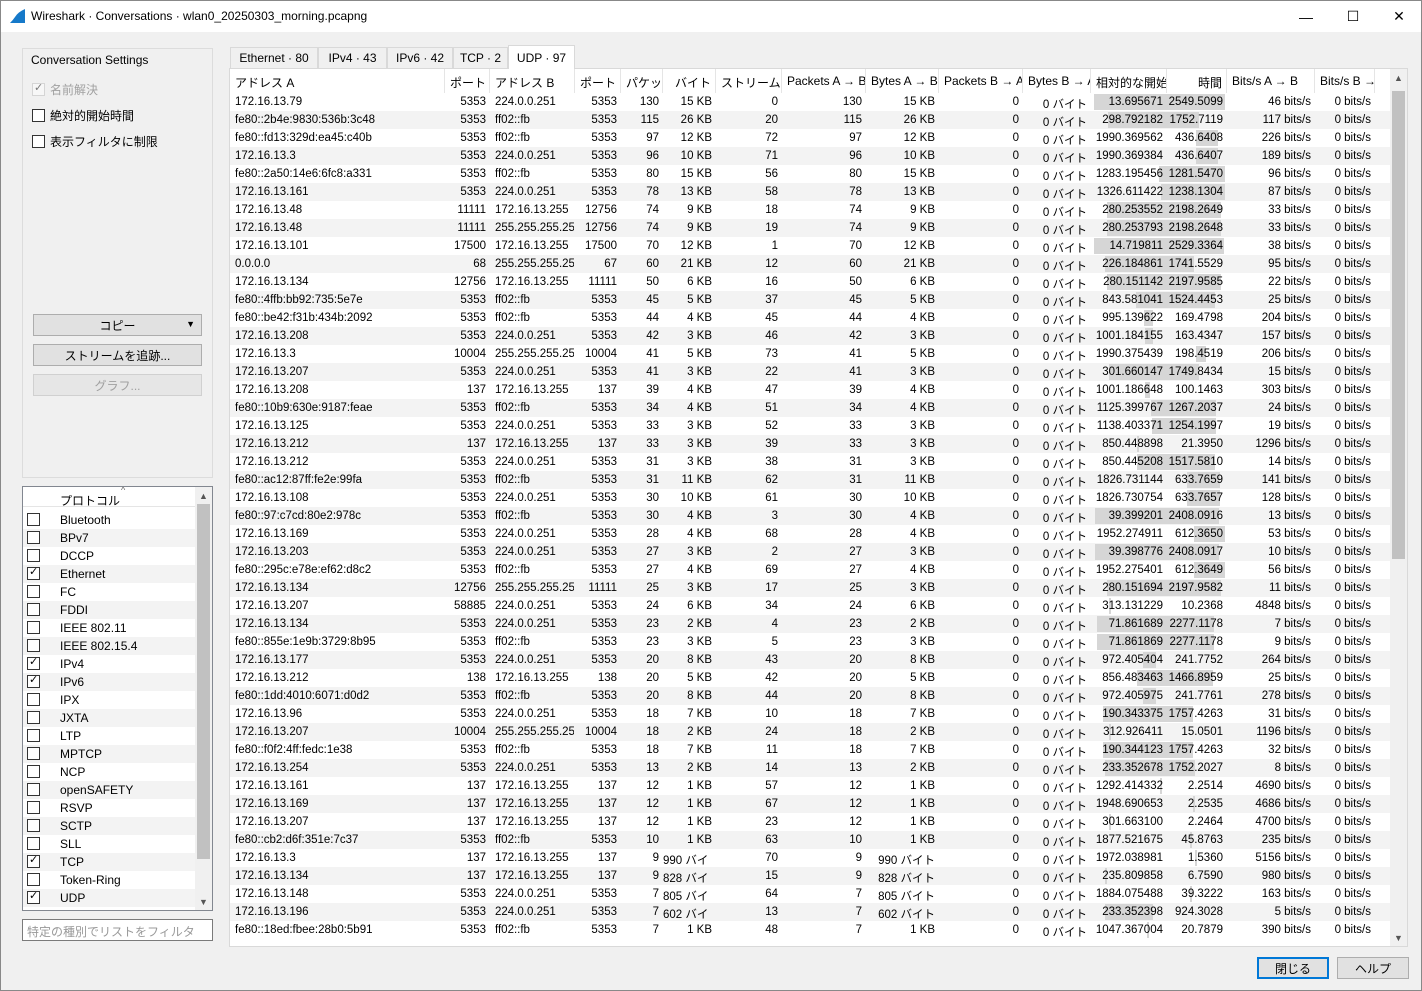 This screenshot has width=1422, height=991. Describe the element at coordinates (109, 898) in the screenshot. I see `protocol-item: UDP` at that location.